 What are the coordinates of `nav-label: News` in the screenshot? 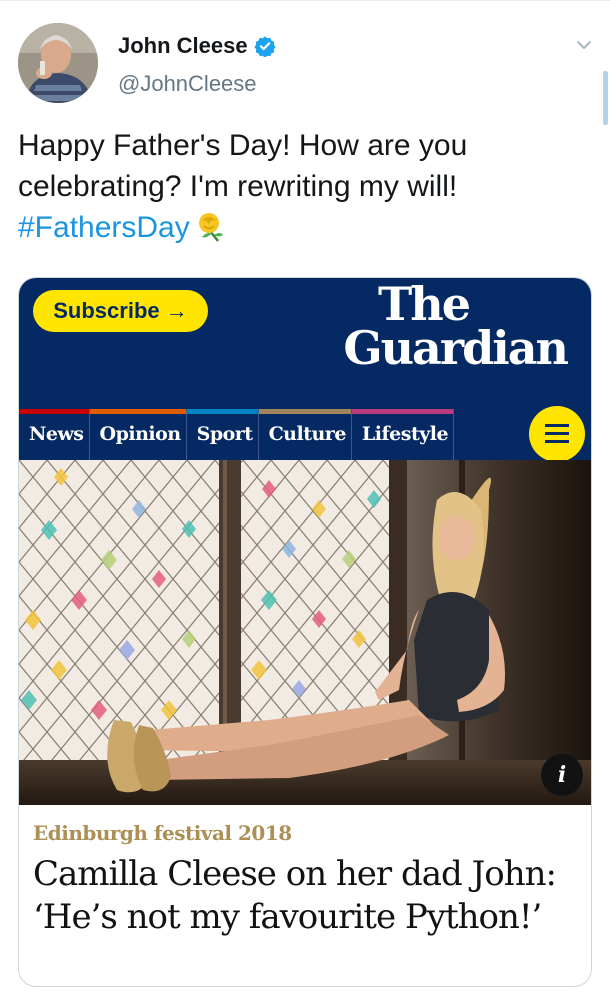 It's located at (56, 434).